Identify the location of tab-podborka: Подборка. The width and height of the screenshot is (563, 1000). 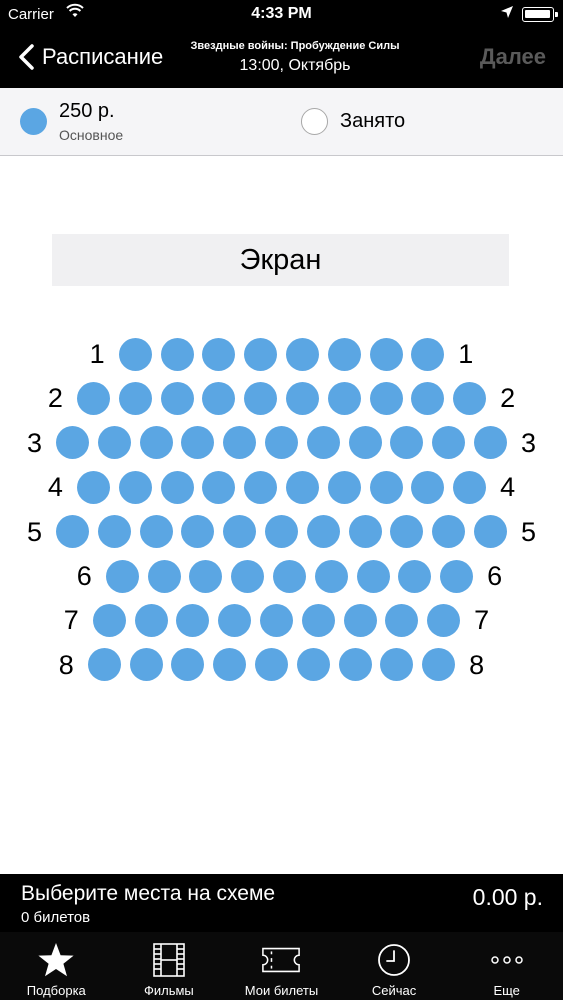
(56, 966).